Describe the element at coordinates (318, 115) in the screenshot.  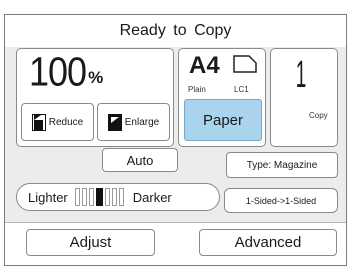
I see `copies-label: Copy` at that location.